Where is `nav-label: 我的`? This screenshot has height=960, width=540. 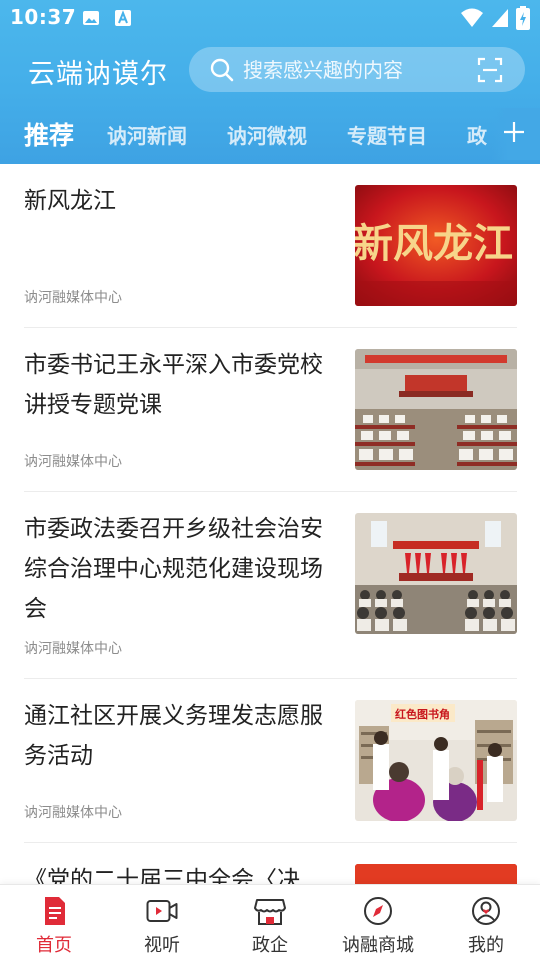
nav-label: 我的 is located at coordinates (486, 945).